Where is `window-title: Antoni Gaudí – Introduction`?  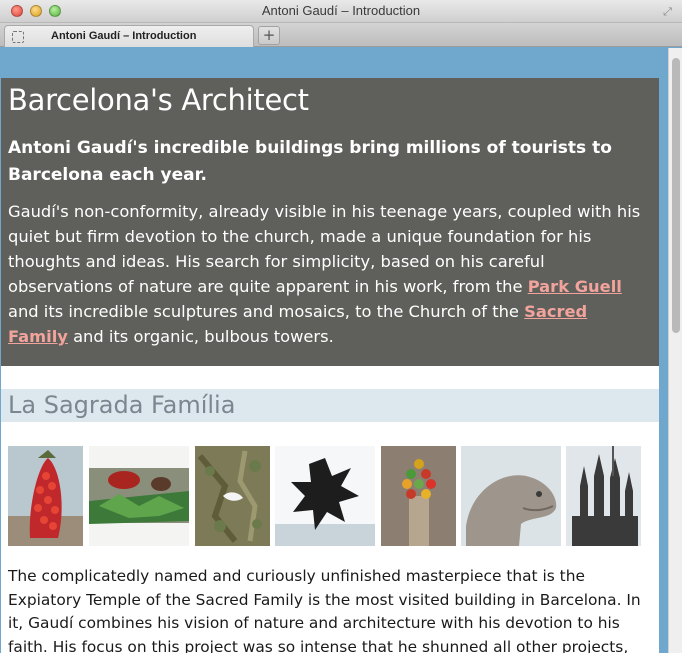
window-title: Antoni Gaudí – Introduction is located at coordinates (341, 10).